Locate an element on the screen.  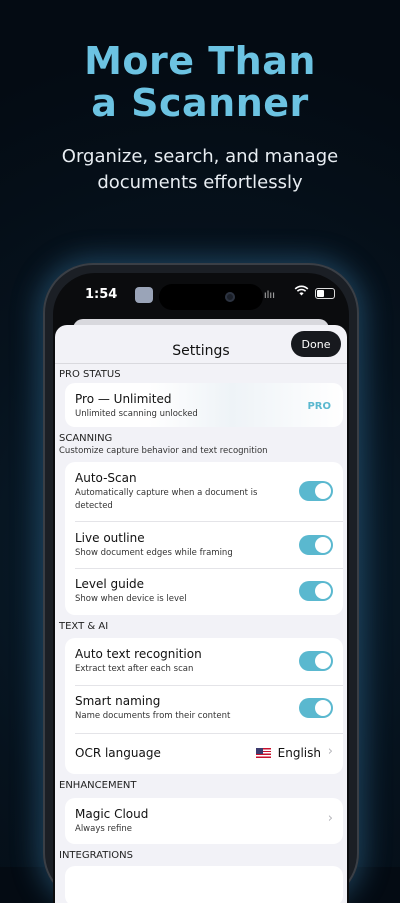
section-header-pro: PRO STATUS is located at coordinates (90, 374).